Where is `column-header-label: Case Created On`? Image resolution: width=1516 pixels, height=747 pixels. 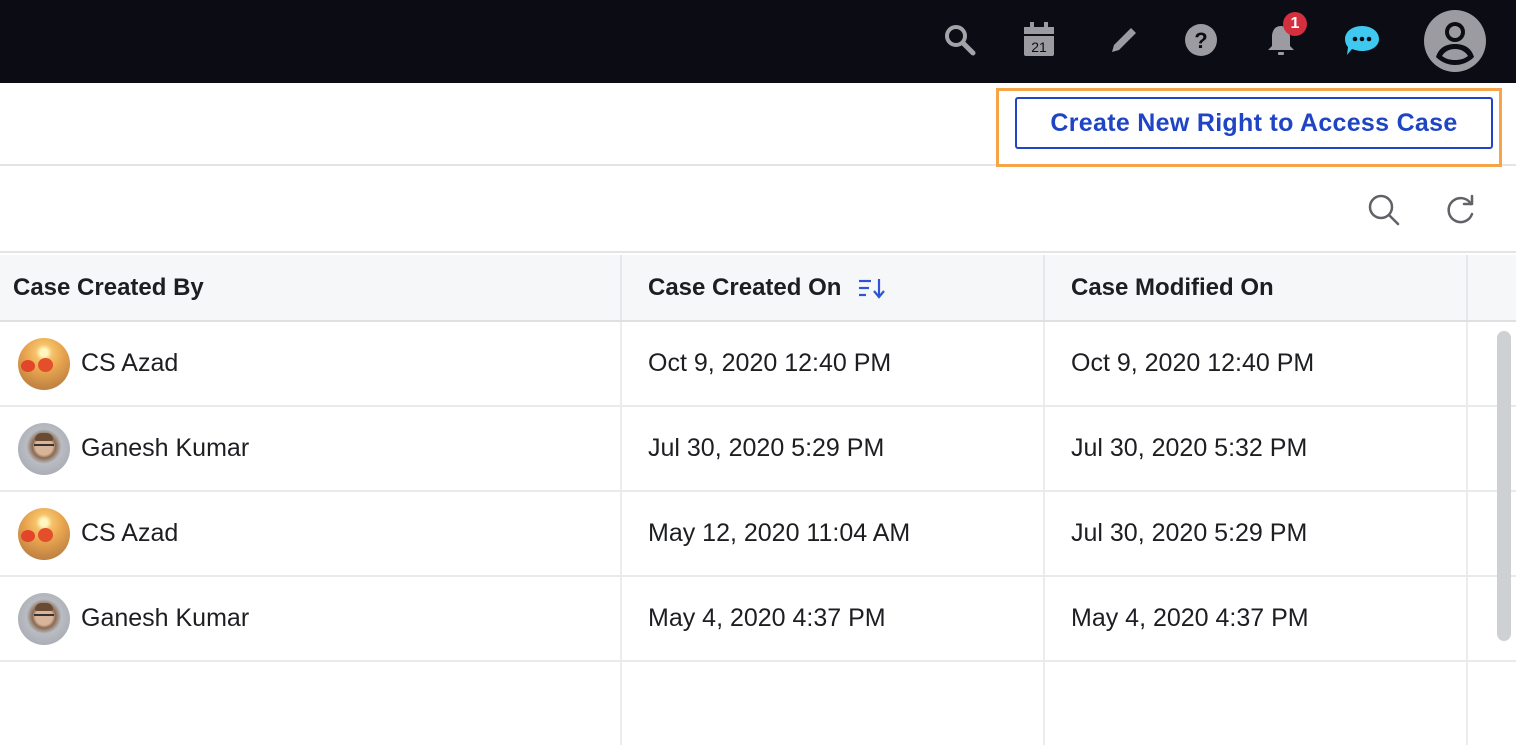 column-header-label: Case Created On is located at coordinates (745, 287).